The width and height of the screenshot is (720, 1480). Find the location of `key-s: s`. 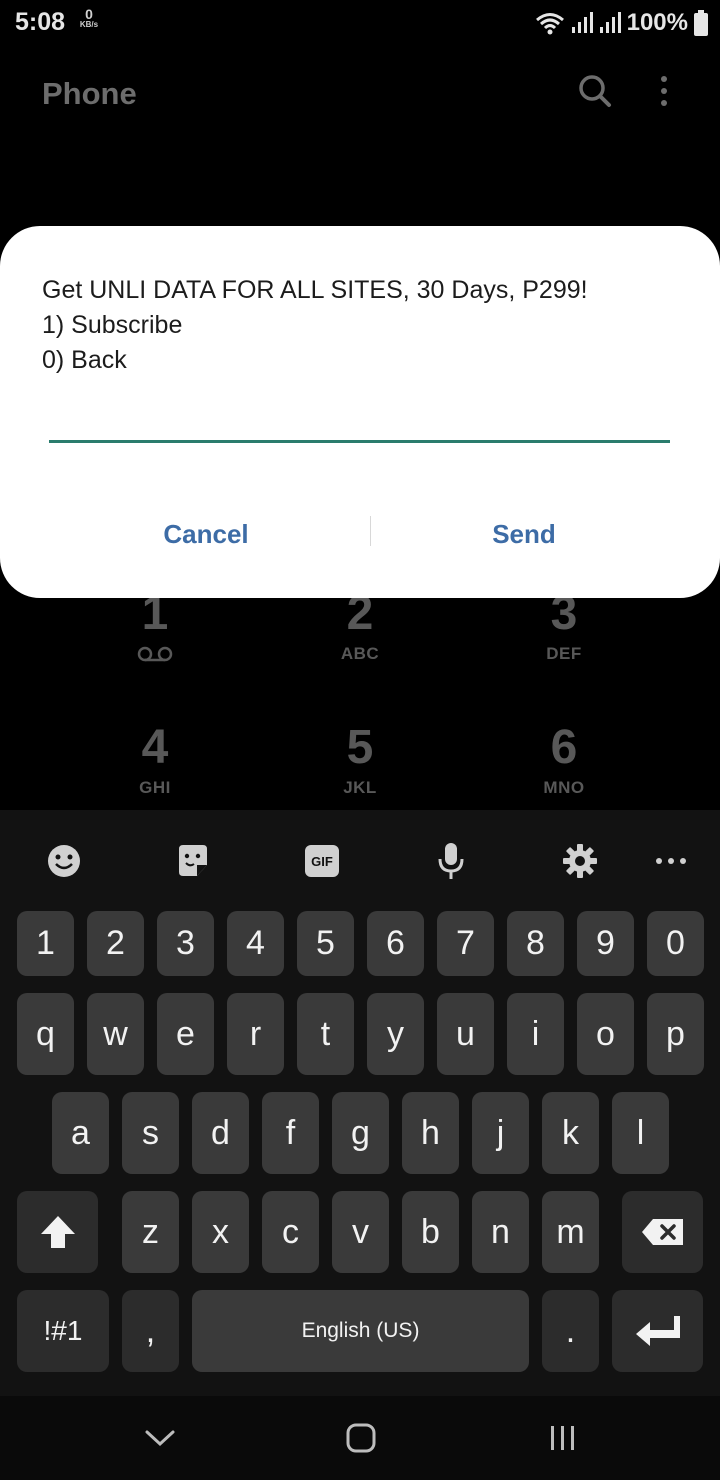

key-s: s is located at coordinates (150, 1133).